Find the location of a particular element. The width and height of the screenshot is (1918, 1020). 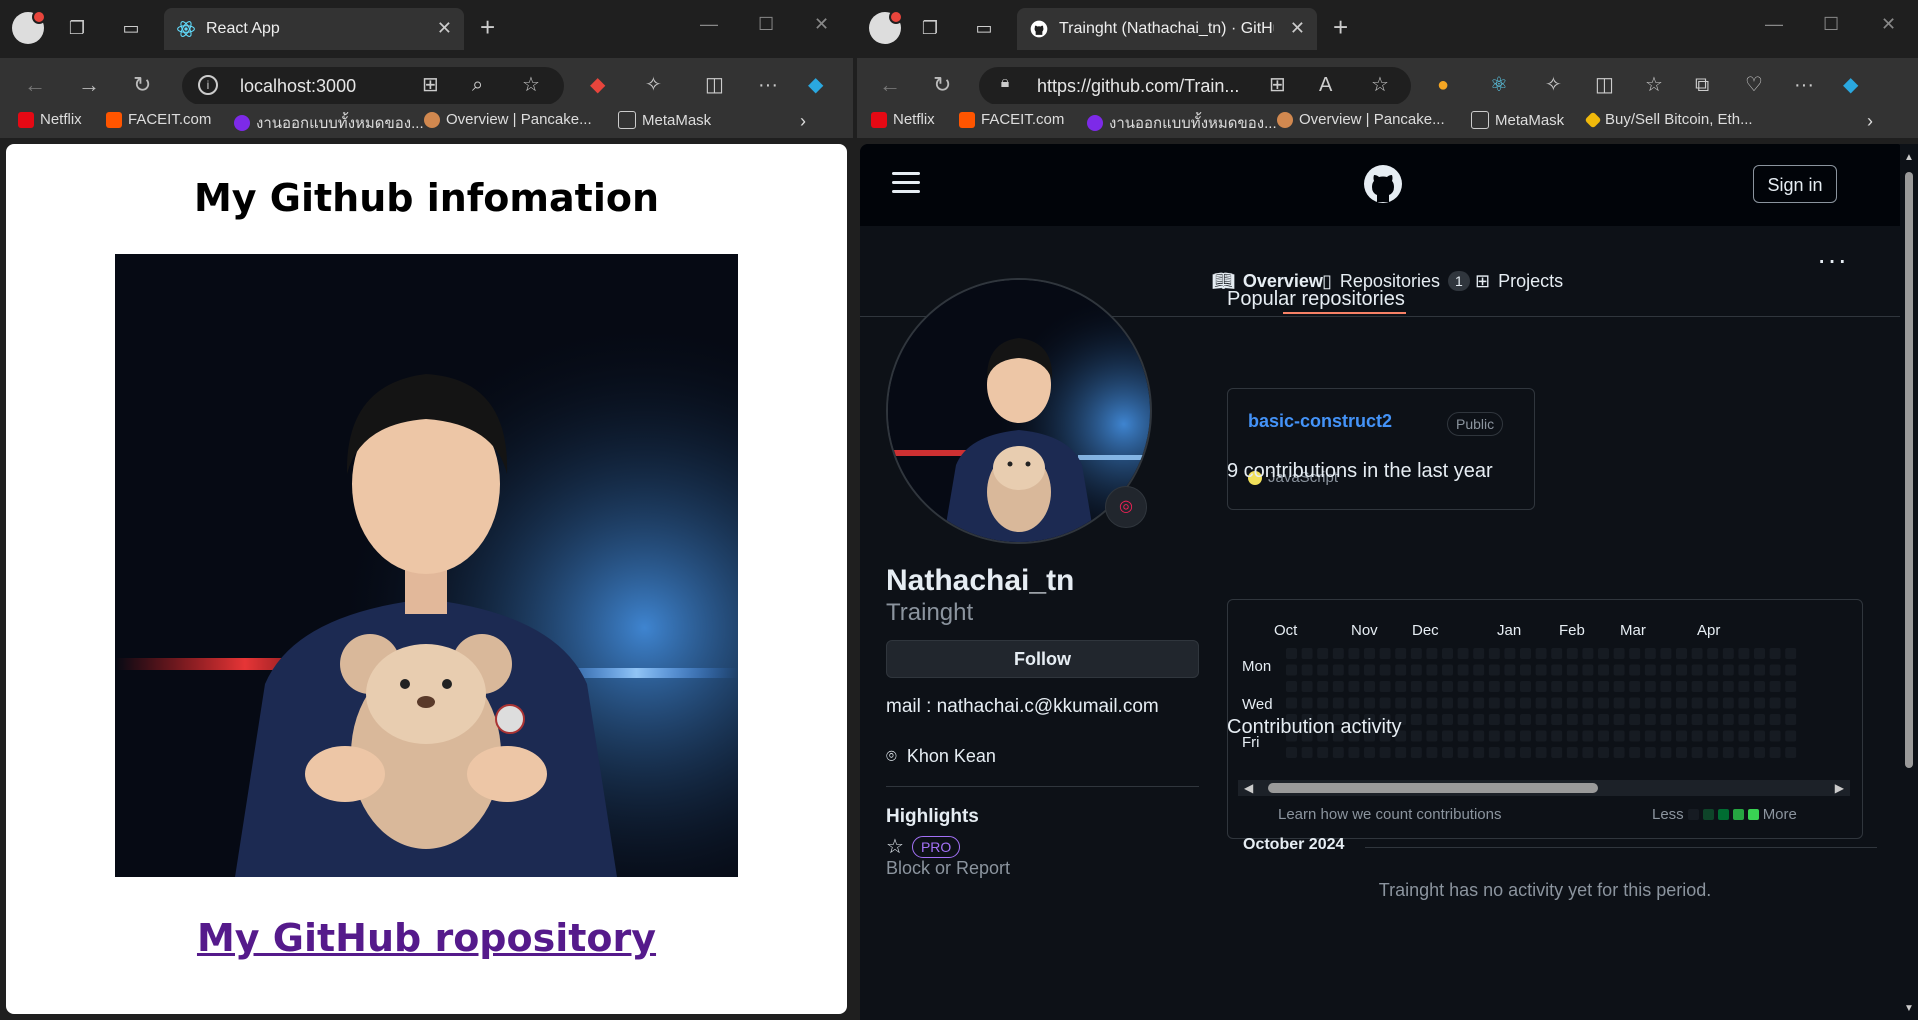

back-icon: ← is located at coordinates (890, 85).